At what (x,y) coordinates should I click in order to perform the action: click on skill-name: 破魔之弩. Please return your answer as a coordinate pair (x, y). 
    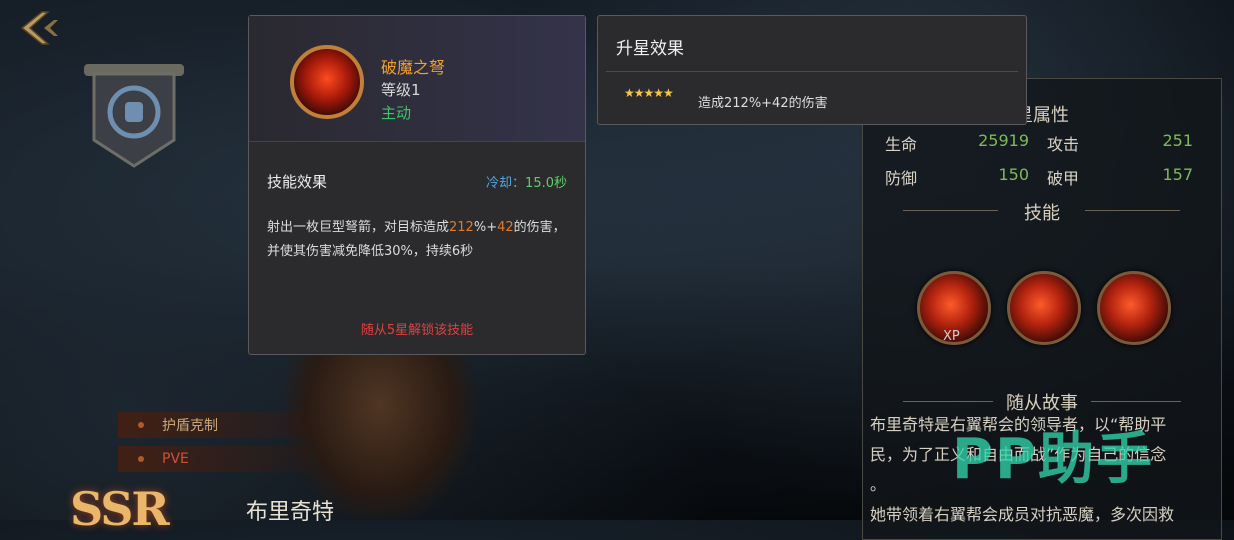
    Looking at the image, I should click on (413, 67).